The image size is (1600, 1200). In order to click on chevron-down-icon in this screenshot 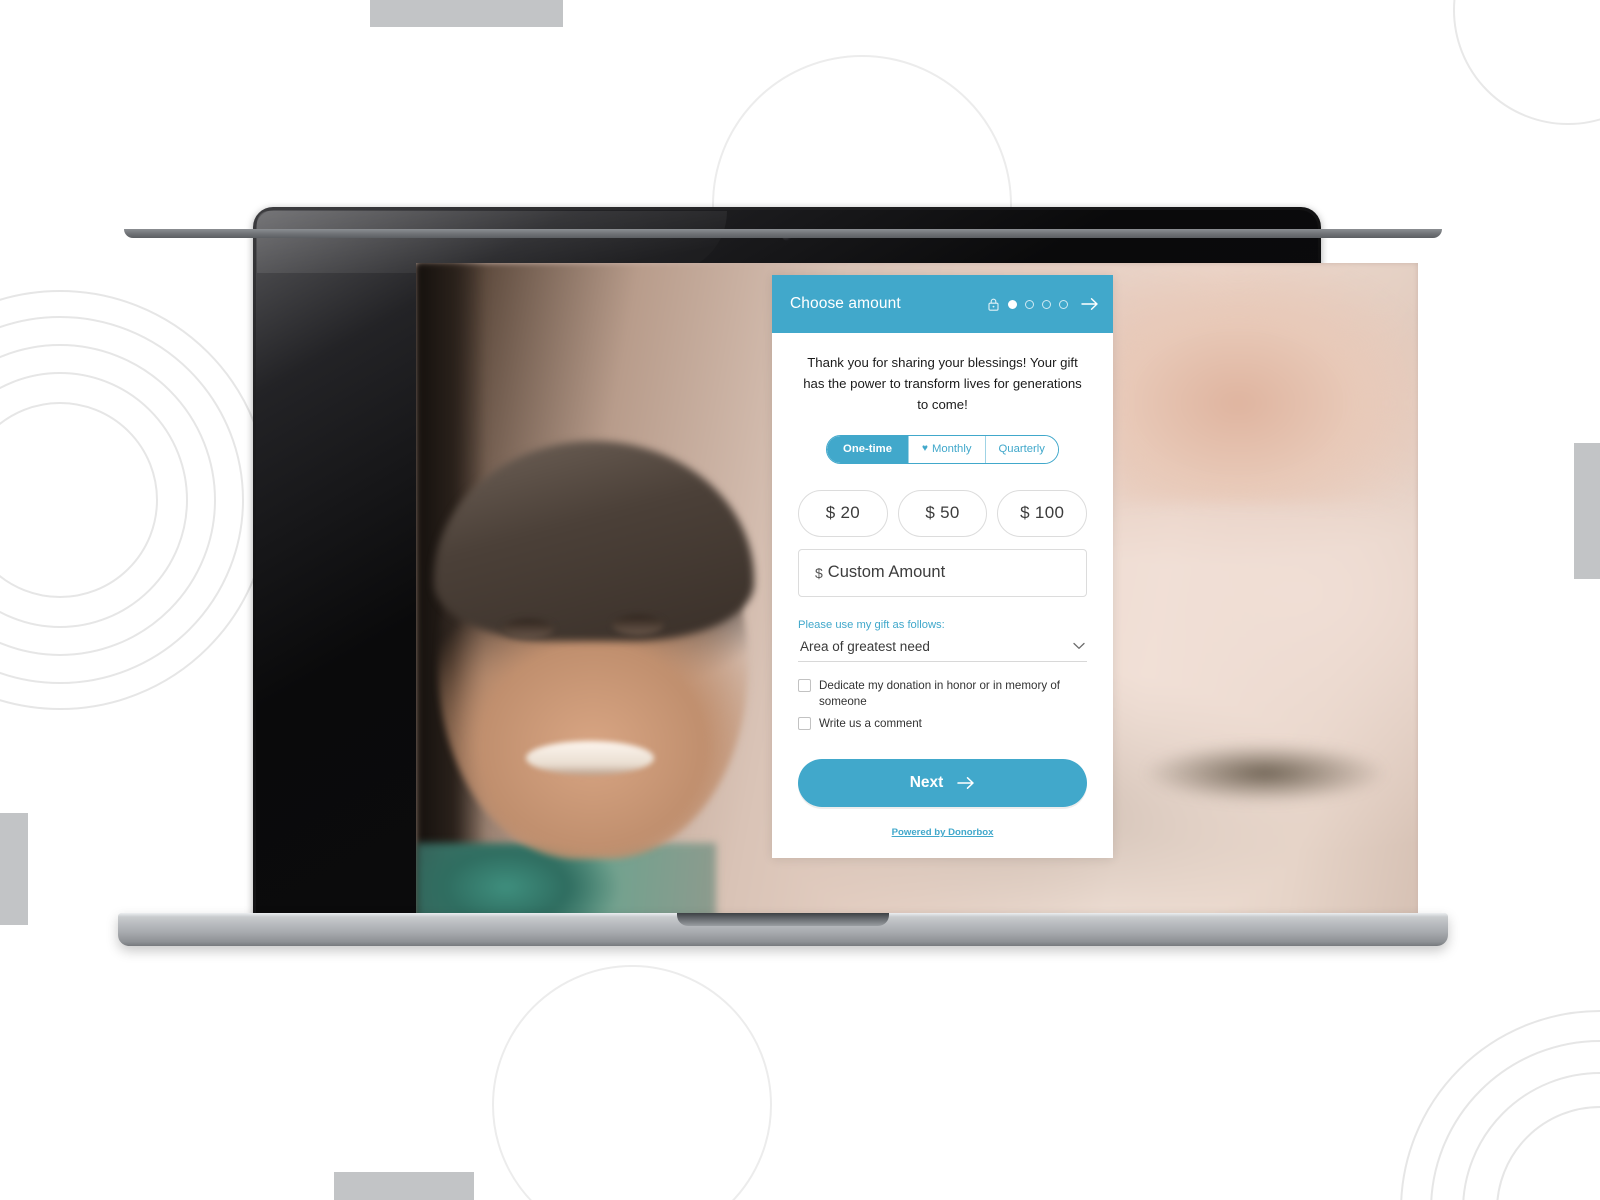, I will do `click(1079, 646)`.